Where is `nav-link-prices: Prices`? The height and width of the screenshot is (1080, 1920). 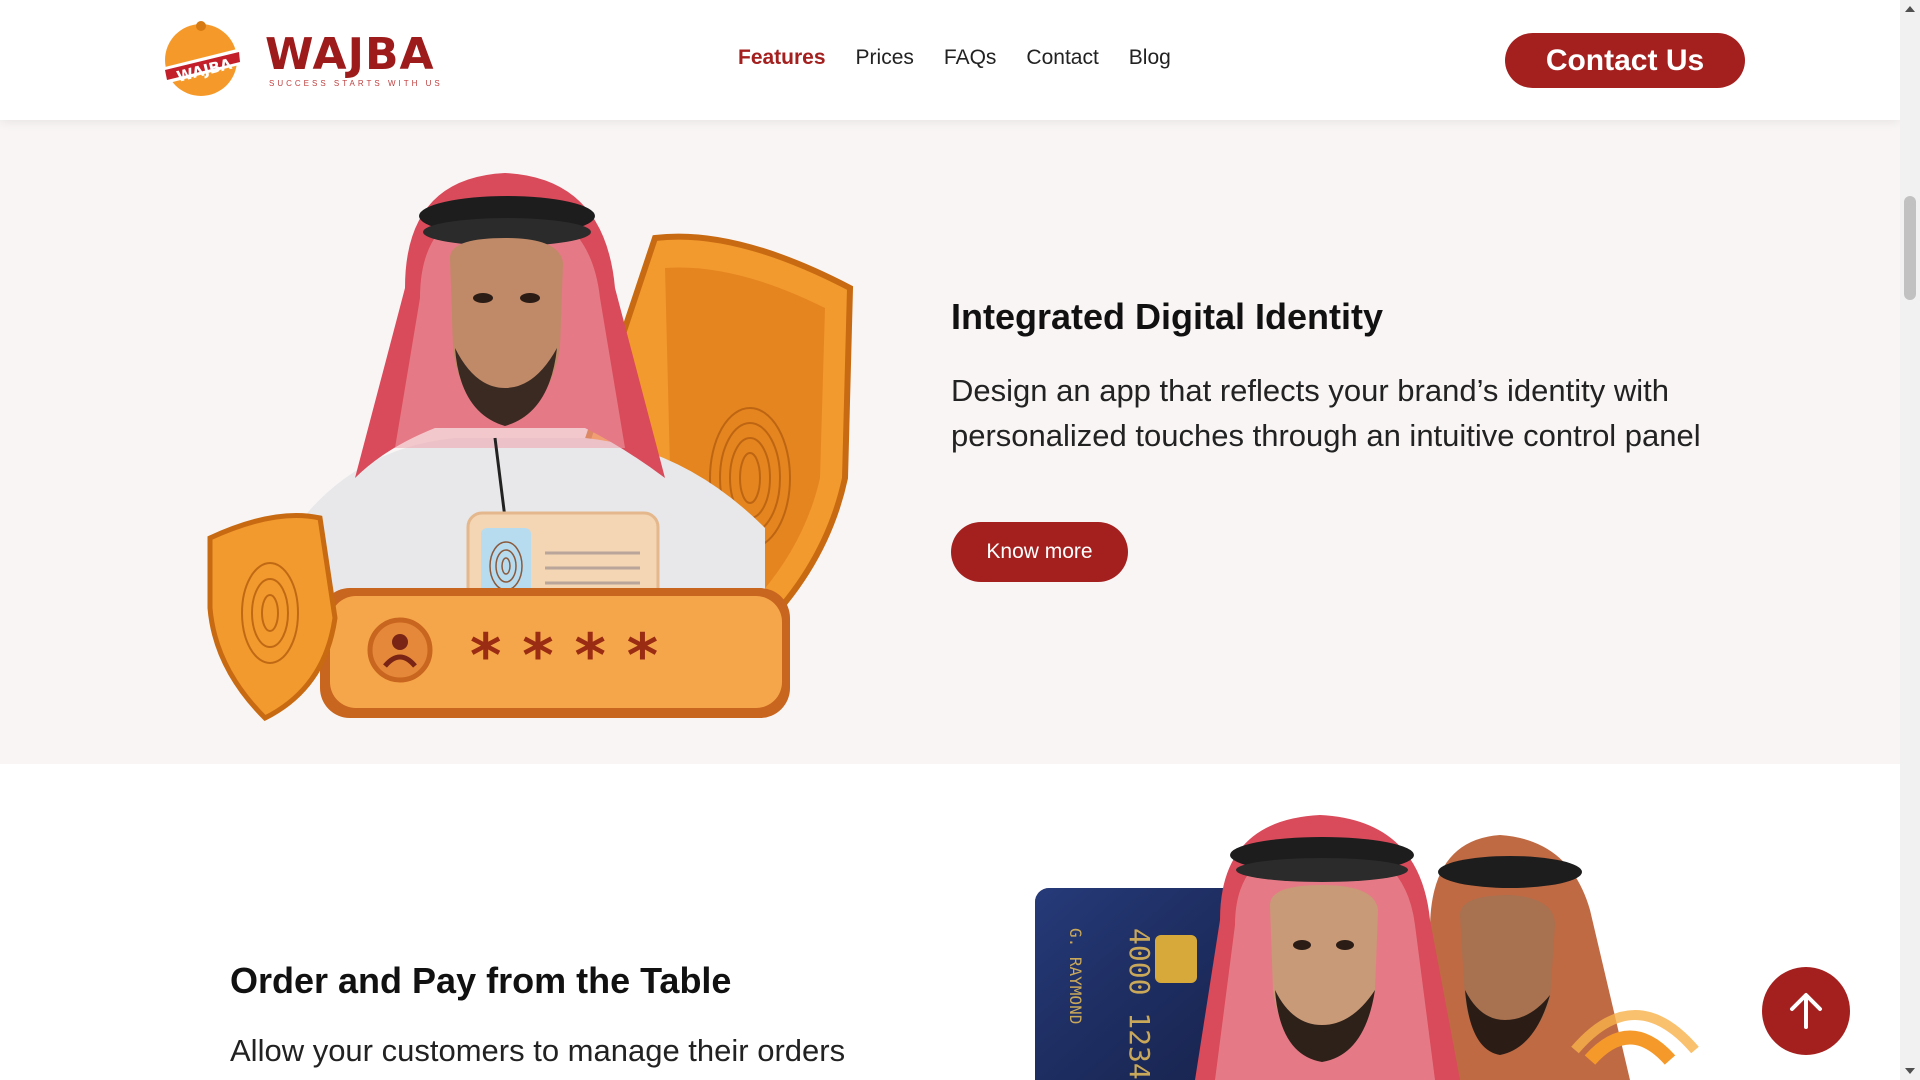 nav-link-prices: Prices is located at coordinates (885, 58).